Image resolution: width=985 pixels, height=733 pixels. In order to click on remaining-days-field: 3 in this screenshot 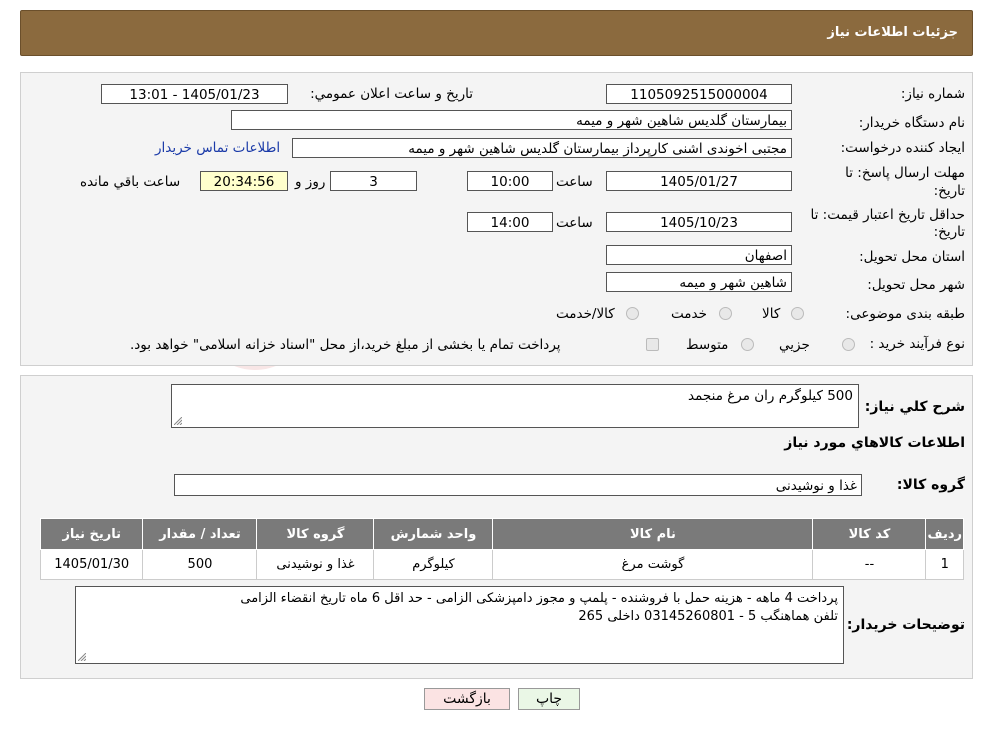, I will do `click(373, 181)`.